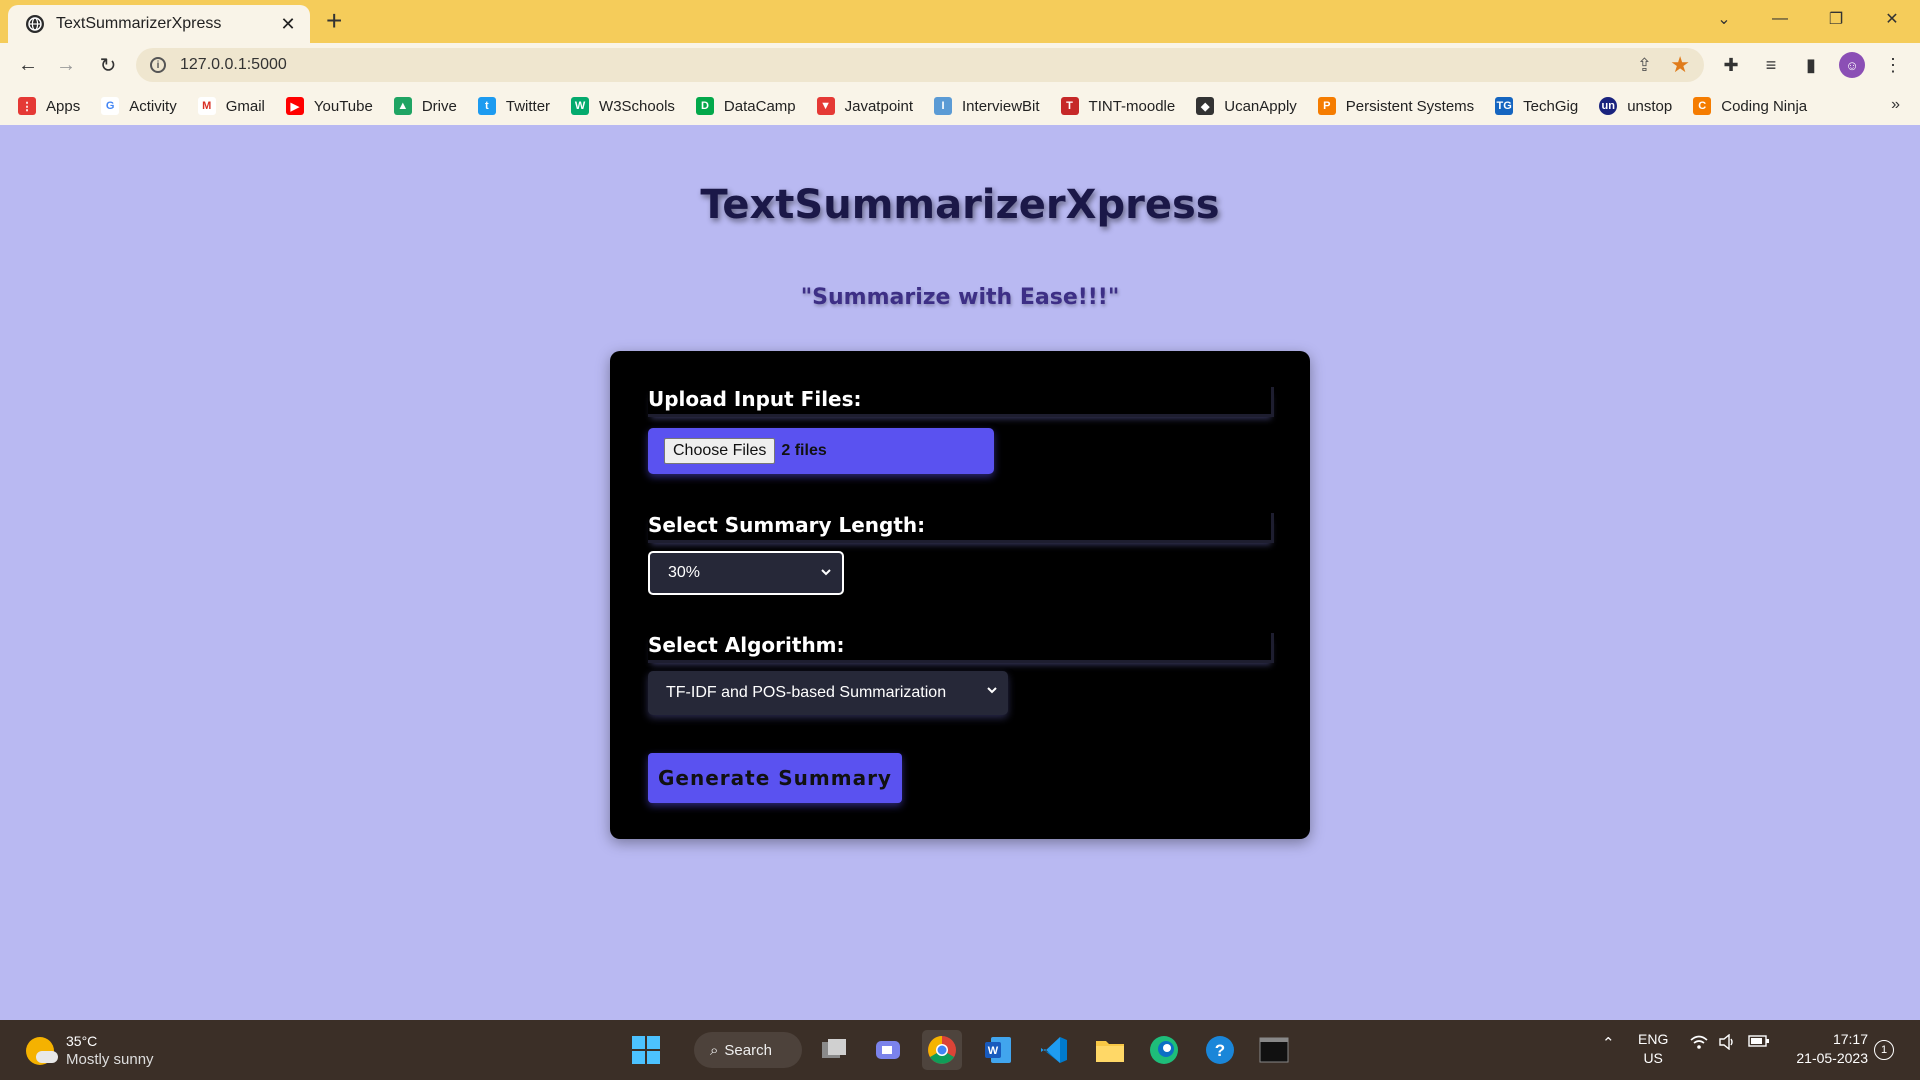  I want to click on restore-icon: ❐, so click(1836, 19).